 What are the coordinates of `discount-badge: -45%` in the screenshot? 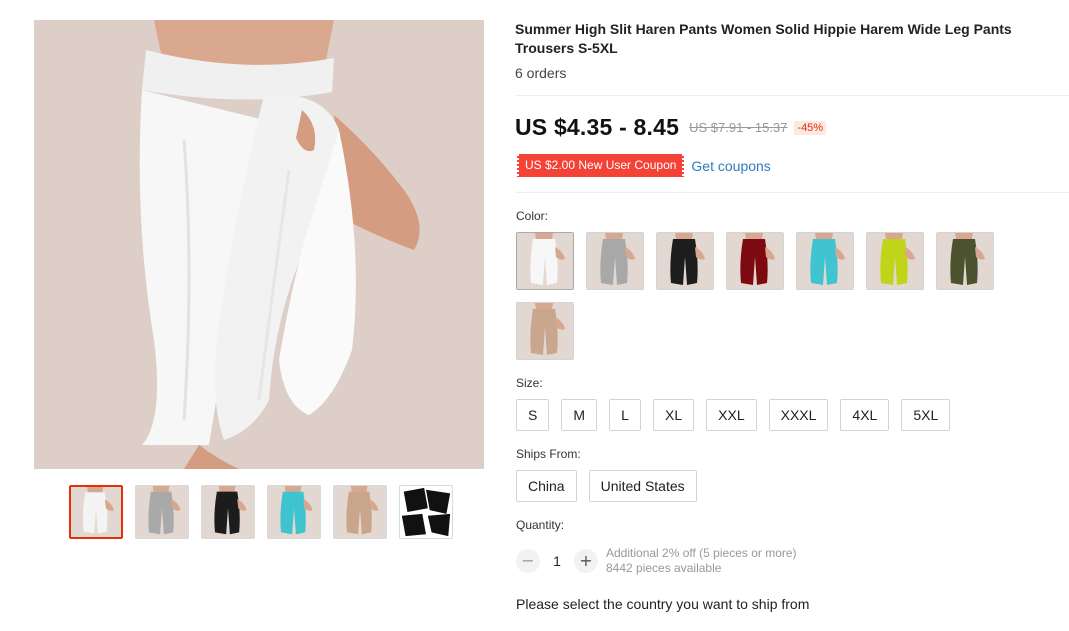 It's located at (810, 127).